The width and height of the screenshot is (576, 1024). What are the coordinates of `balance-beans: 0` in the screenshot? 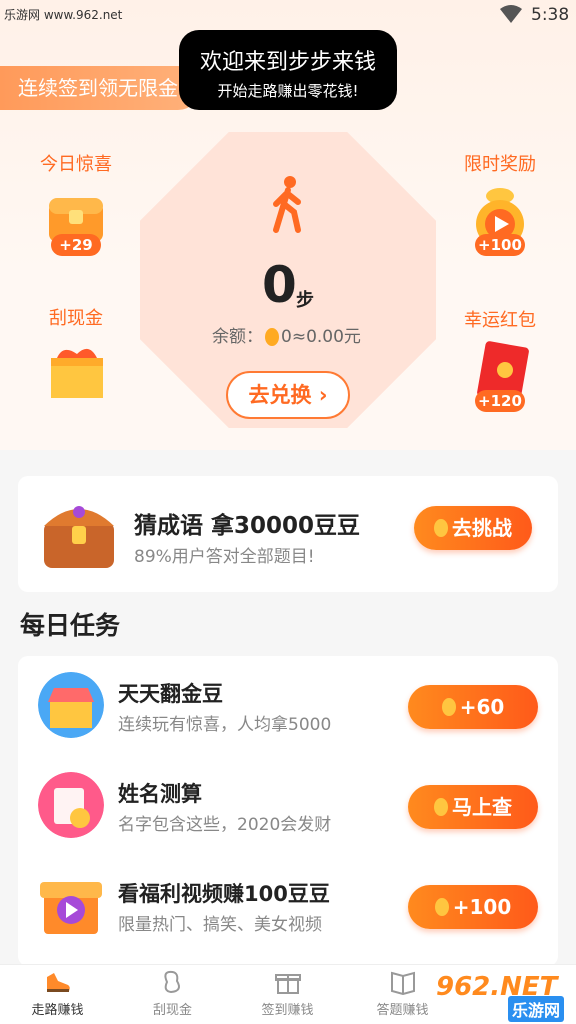 It's located at (286, 337).